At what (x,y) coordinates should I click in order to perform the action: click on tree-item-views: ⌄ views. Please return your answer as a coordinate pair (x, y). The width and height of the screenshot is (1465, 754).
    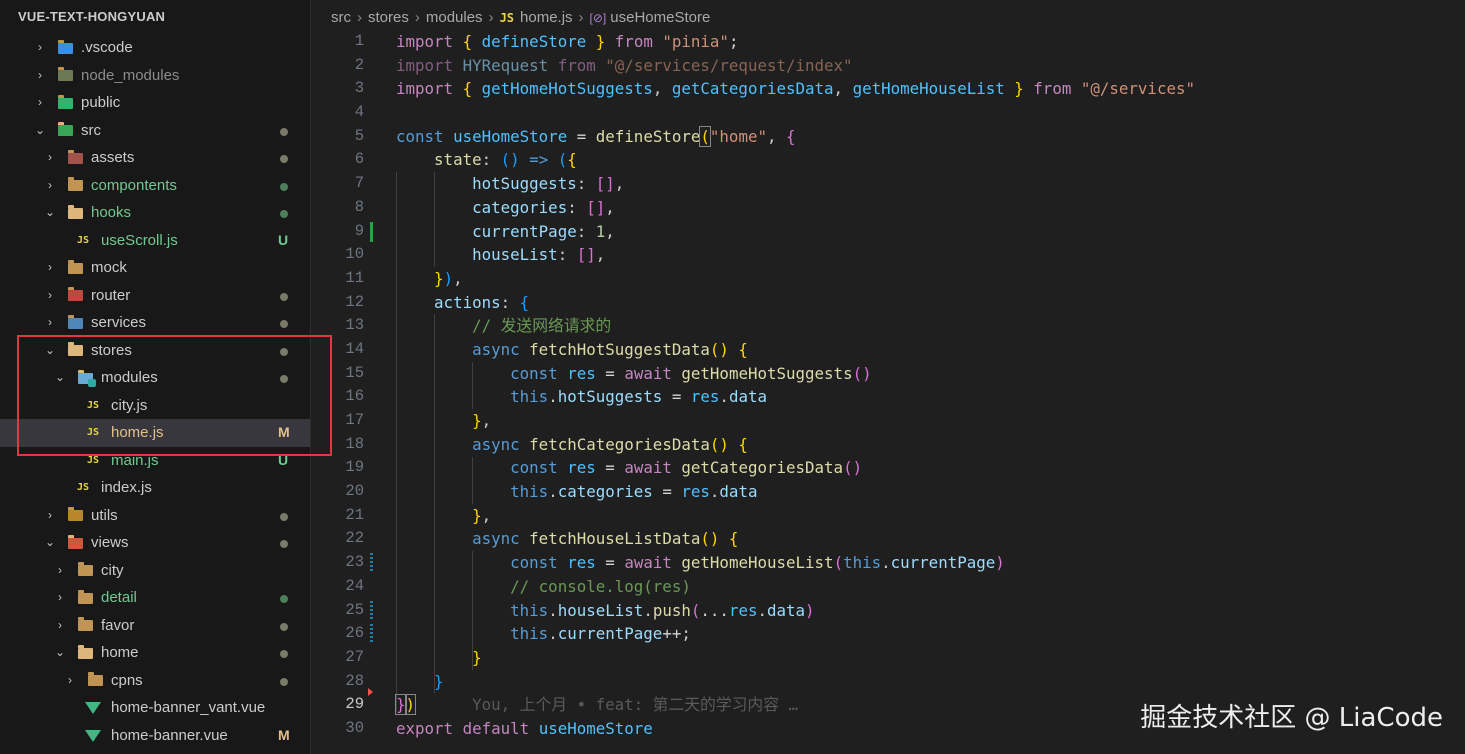
    Looking at the image, I should click on (155, 543).